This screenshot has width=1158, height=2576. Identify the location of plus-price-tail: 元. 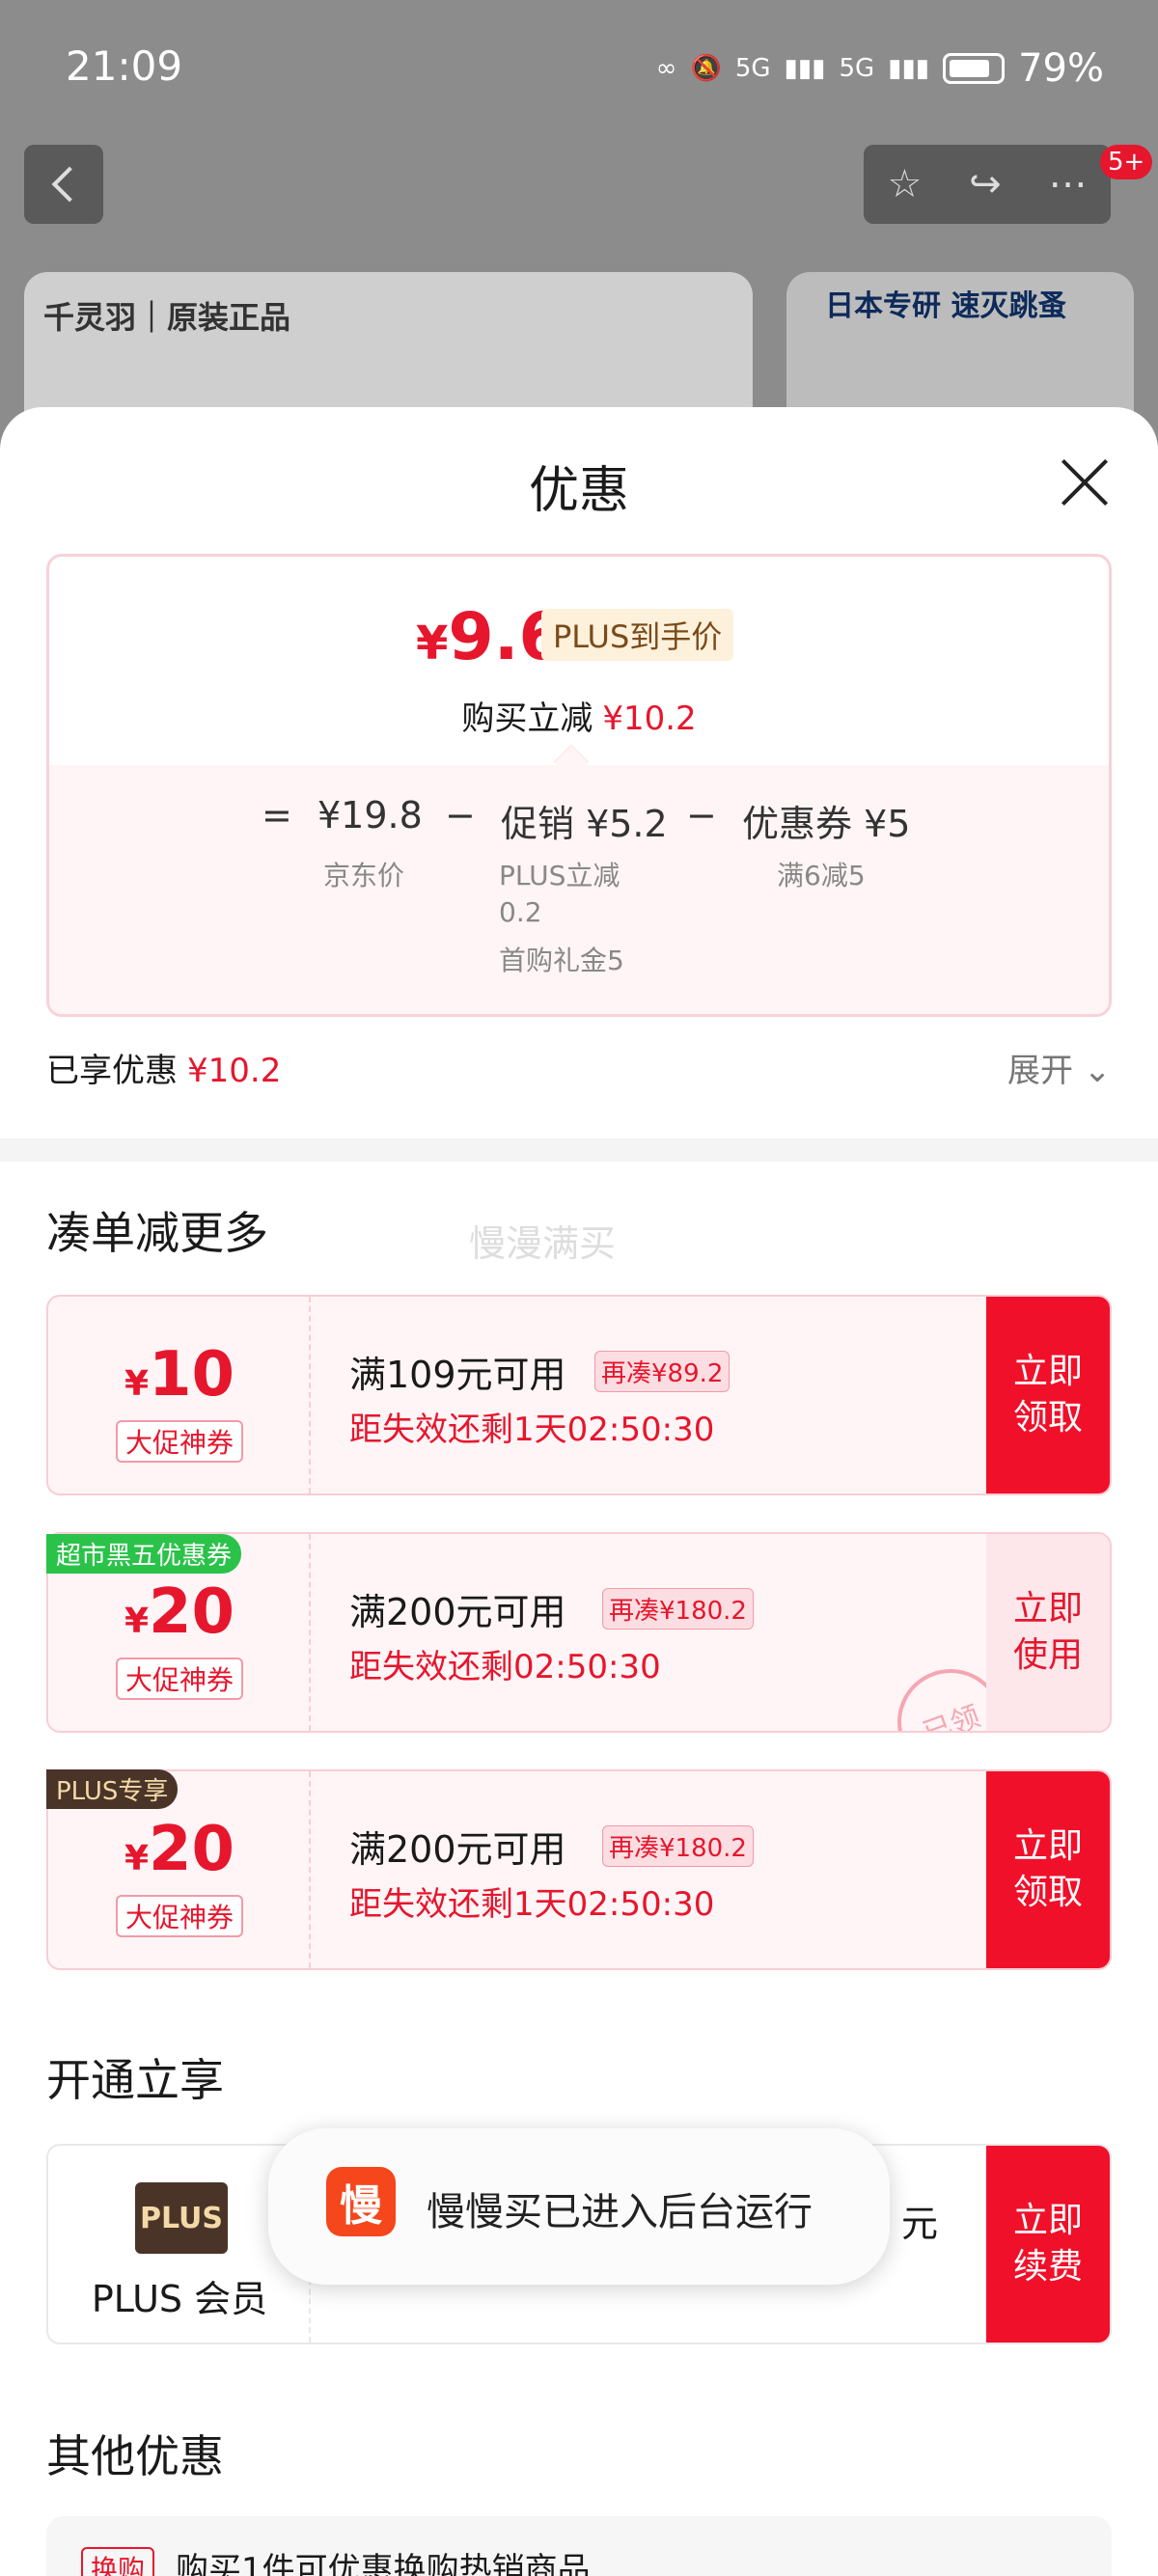
(920, 2224).